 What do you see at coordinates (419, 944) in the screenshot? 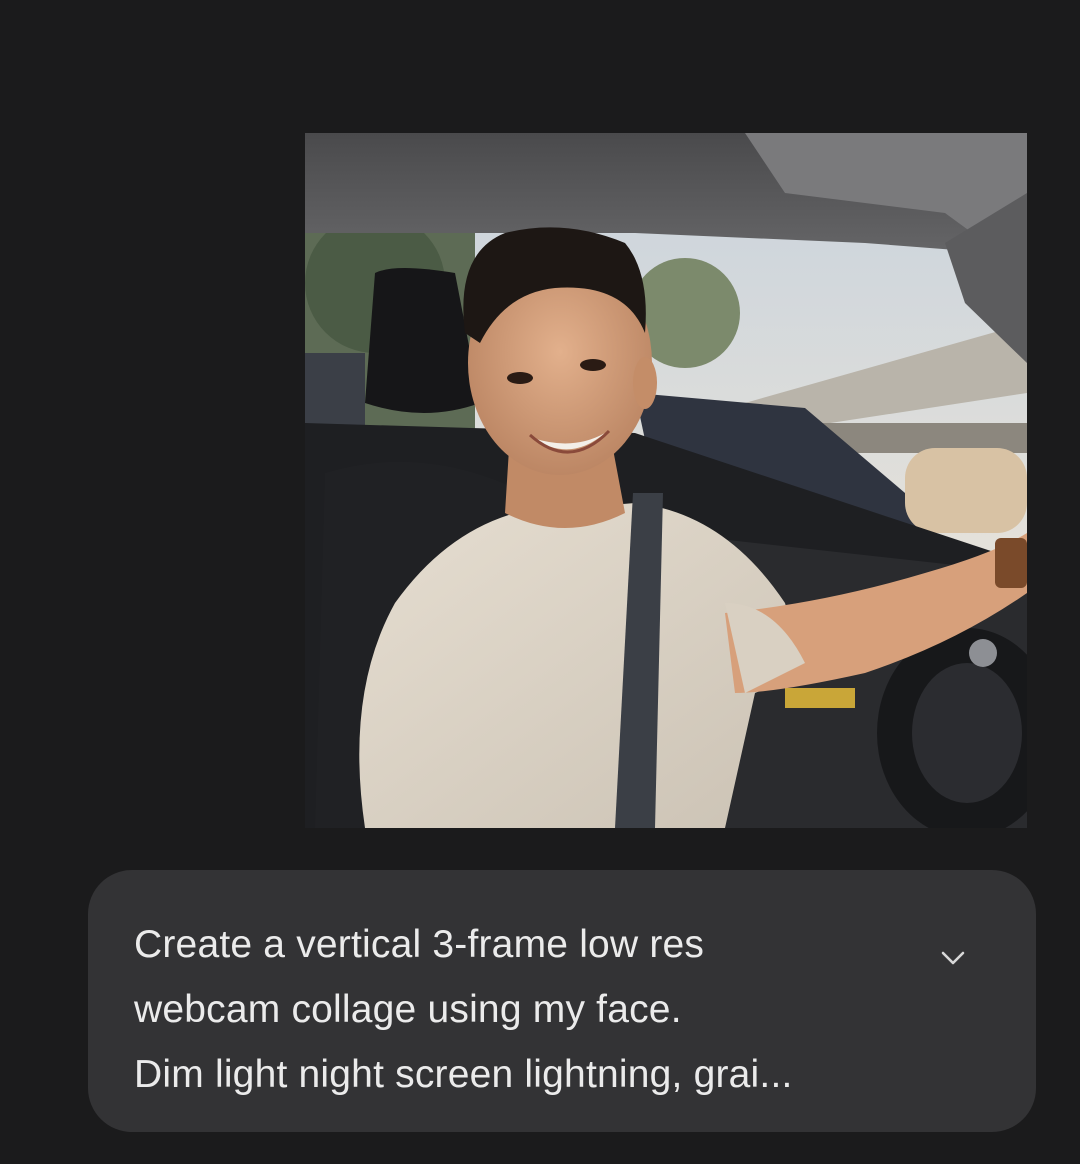
I see `prompt-line-1: Create a vertical 3-frame low res` at bounding box center [419, 944].